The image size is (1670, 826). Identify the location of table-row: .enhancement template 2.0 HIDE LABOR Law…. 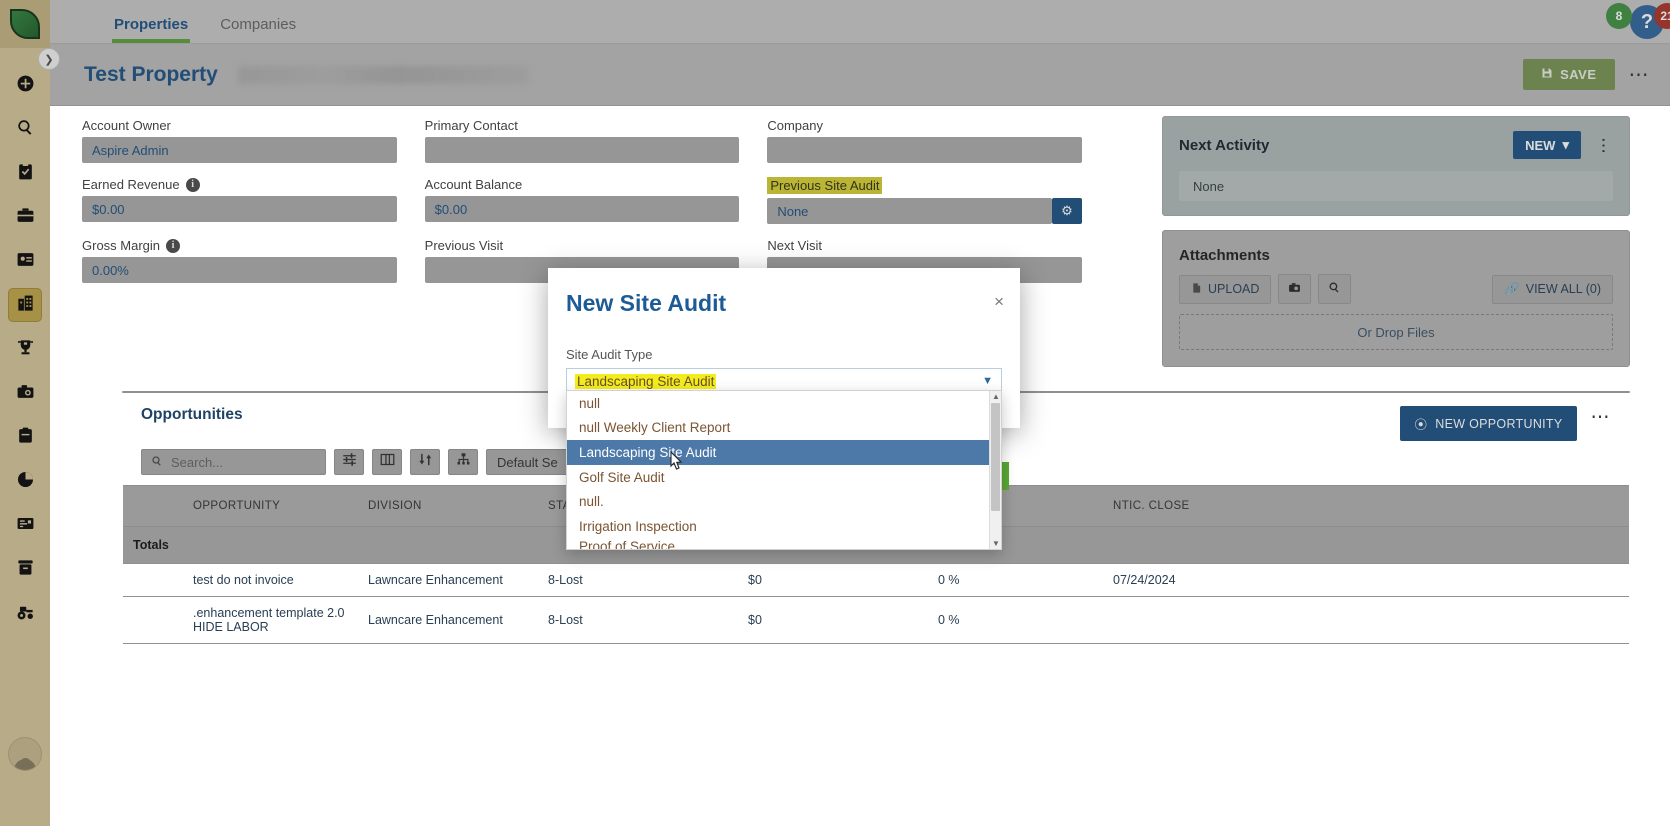
(876, 620).